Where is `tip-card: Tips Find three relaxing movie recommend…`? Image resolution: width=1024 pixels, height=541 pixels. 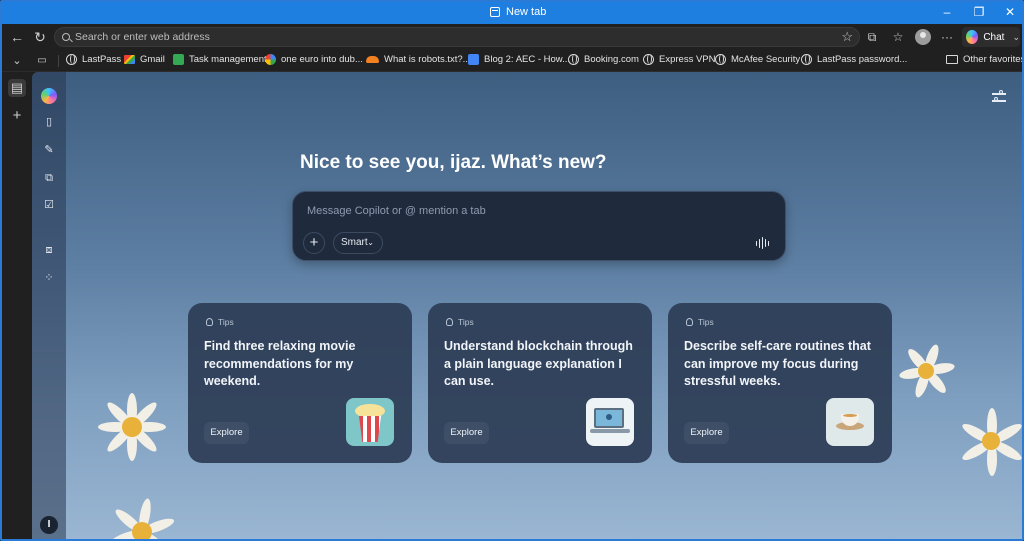
tip-card: Tips Find three relaxing movie recommend… is located at coordinates (300, 383).